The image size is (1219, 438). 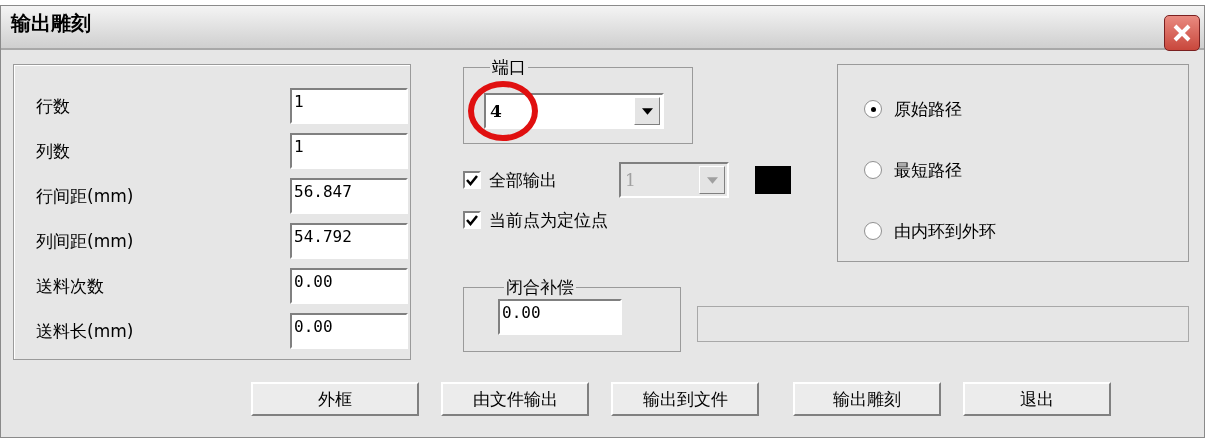 What do you see at coordinates (509, 67) in the screenshot?
I see `group-label: 端口` at bounding box center [509, 67].